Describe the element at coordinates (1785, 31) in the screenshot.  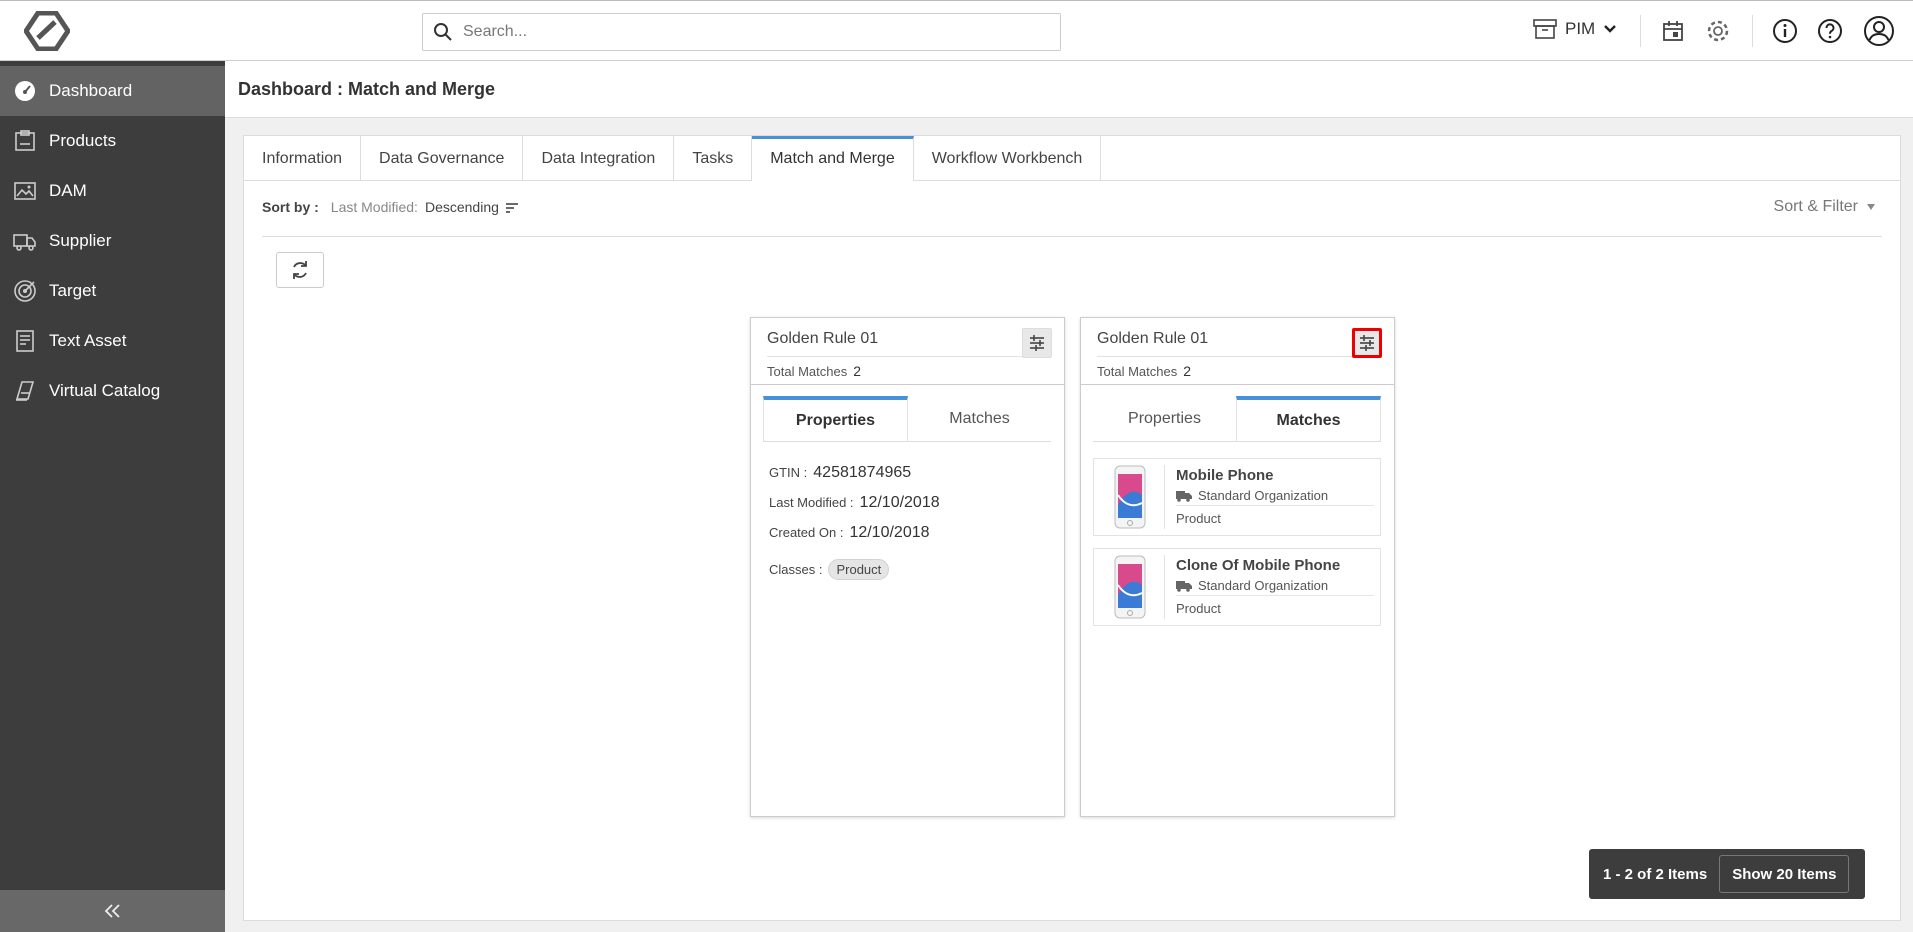
I see `info-icon` at that location.